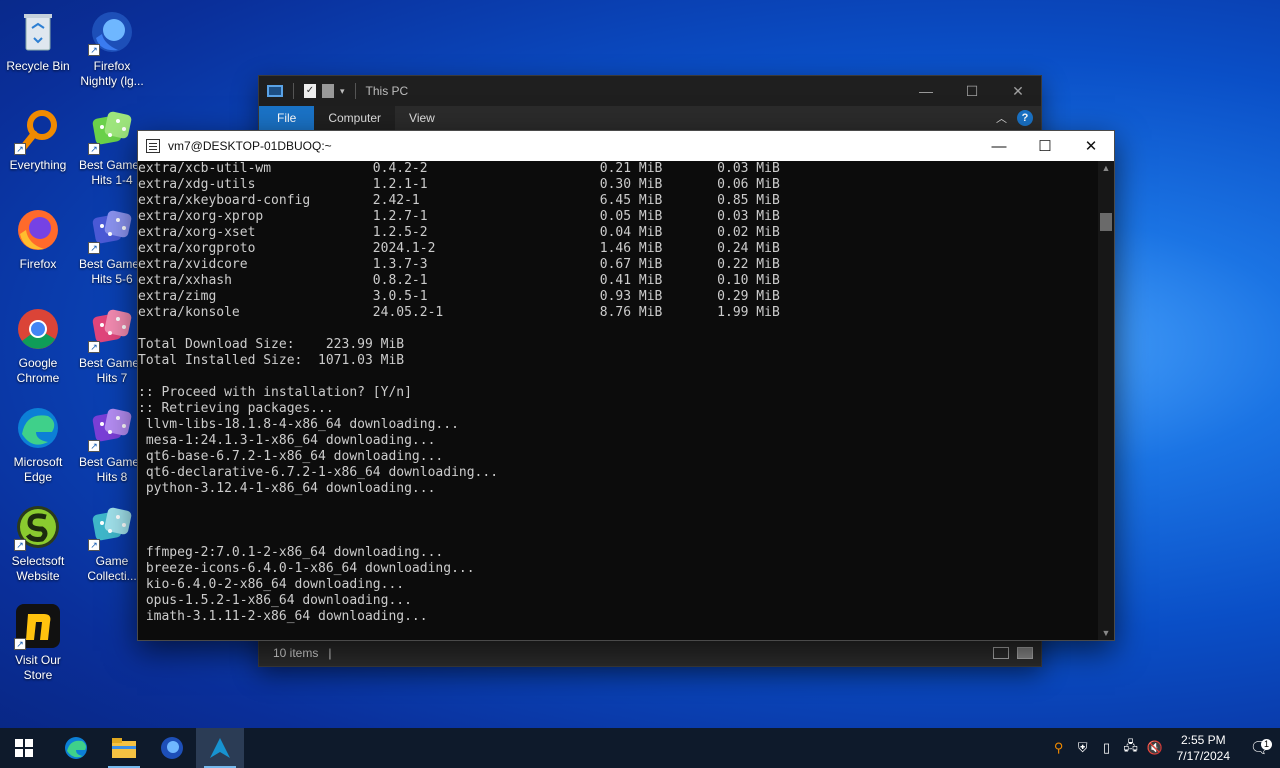 Image resolution: width=1280 pixels, height=768 pixels. I want to click on desktop-icon-microsoft-edge: Microsoft Edge, so click(38, 444).